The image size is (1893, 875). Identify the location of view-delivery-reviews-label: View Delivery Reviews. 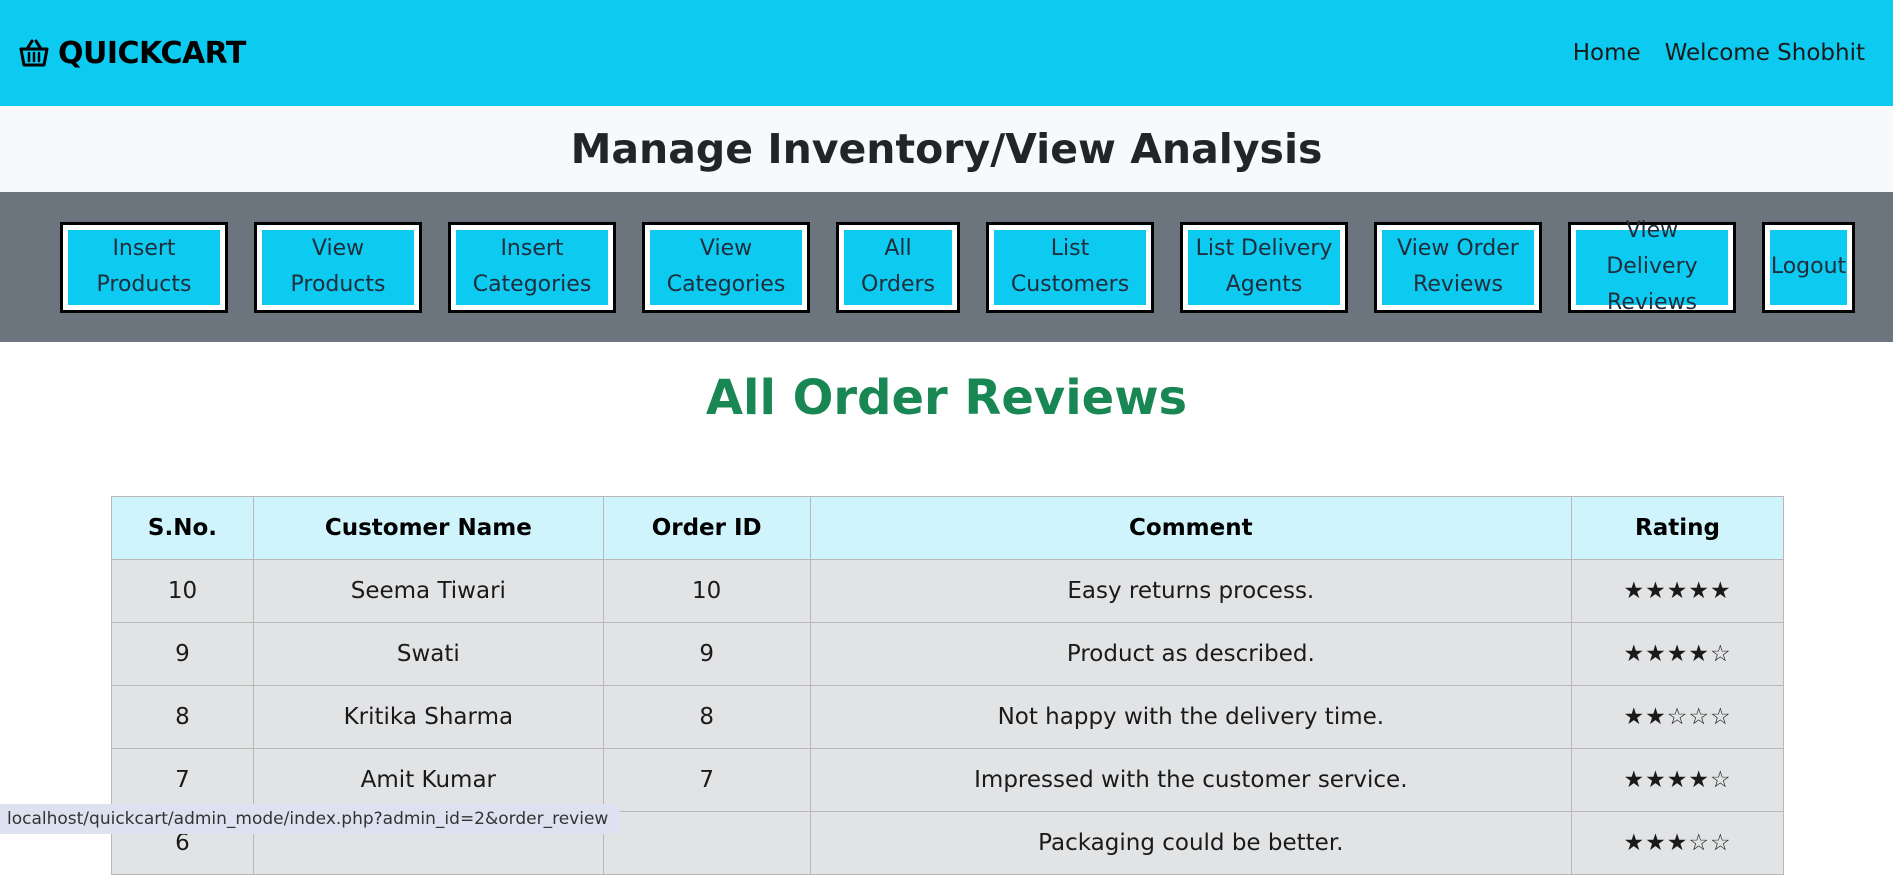
(1652, 266).